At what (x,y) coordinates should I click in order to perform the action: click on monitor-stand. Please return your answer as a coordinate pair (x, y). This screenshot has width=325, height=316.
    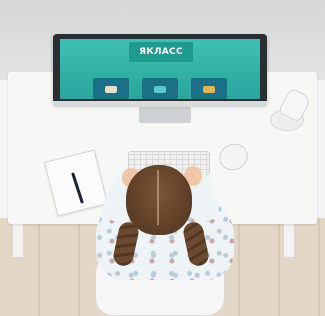
    Looking at the image, I should click on (165, 115).